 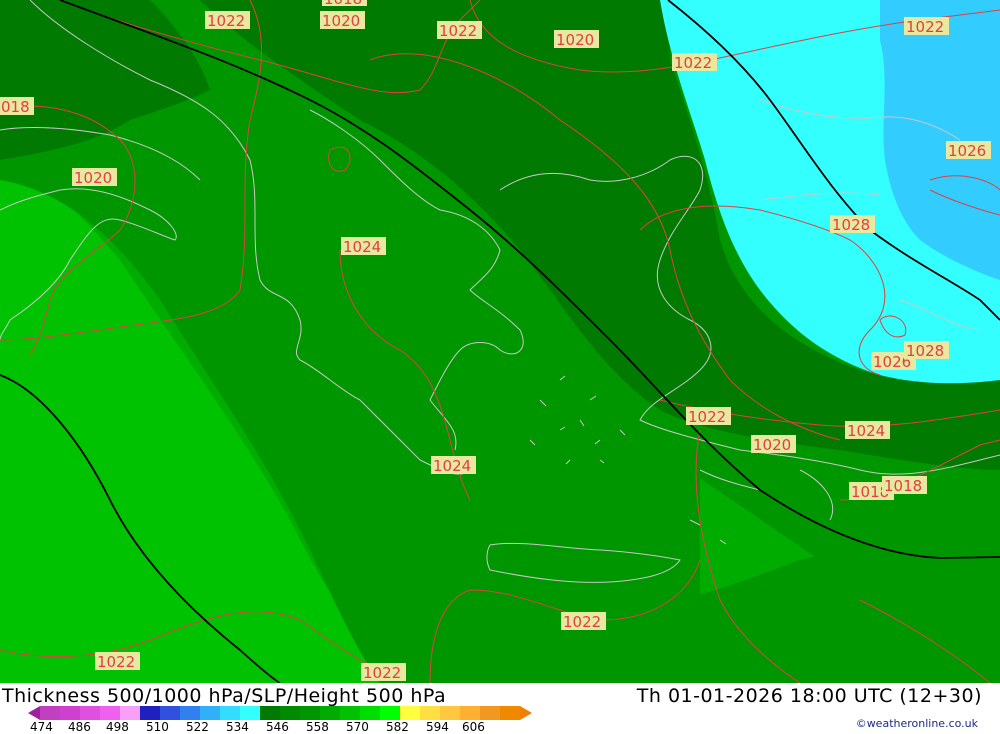 I want to click on scale-tick: 570, so click(x=357, y=727).